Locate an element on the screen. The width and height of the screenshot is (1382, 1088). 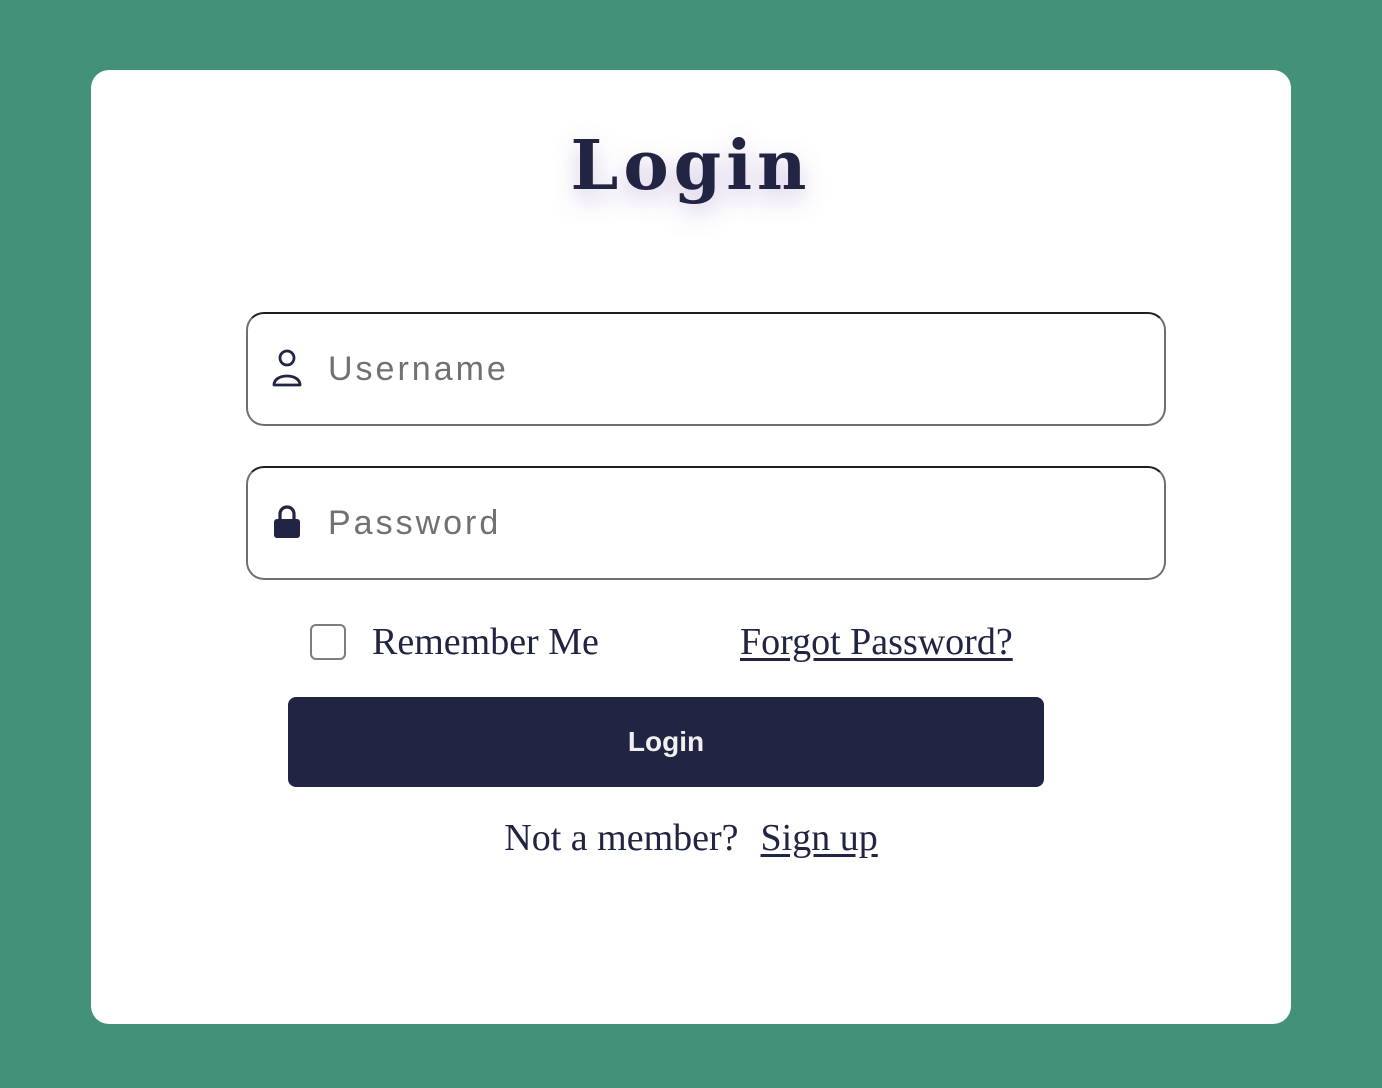
signup-link: Sign up is located at coordinates (819, 838).